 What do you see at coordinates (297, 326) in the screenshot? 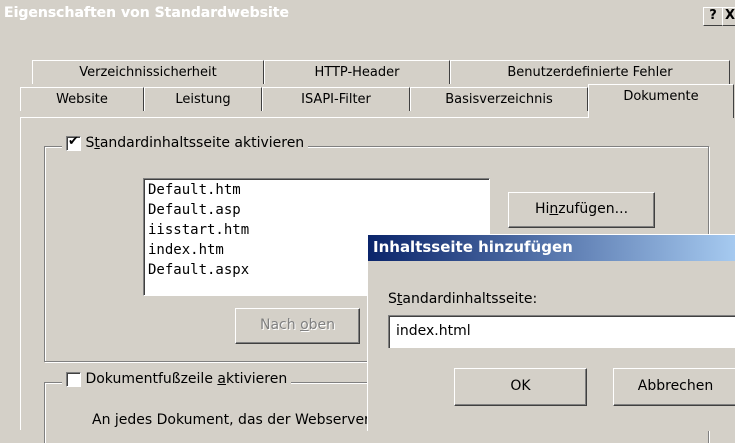
I see `move-up-button: Nach oben` at bounding box center [297, 326].